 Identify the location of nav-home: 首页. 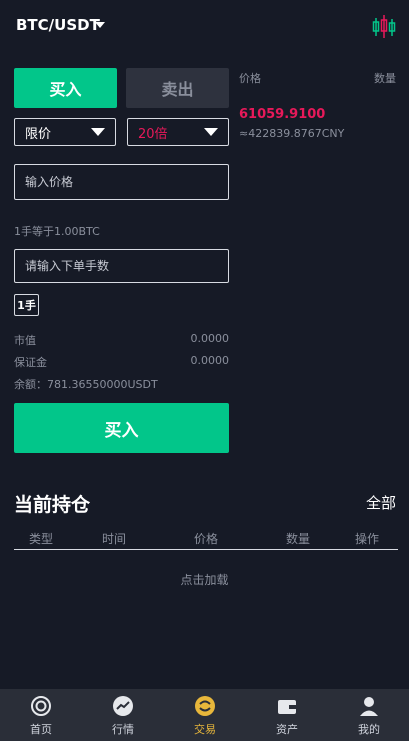
(41, 715).